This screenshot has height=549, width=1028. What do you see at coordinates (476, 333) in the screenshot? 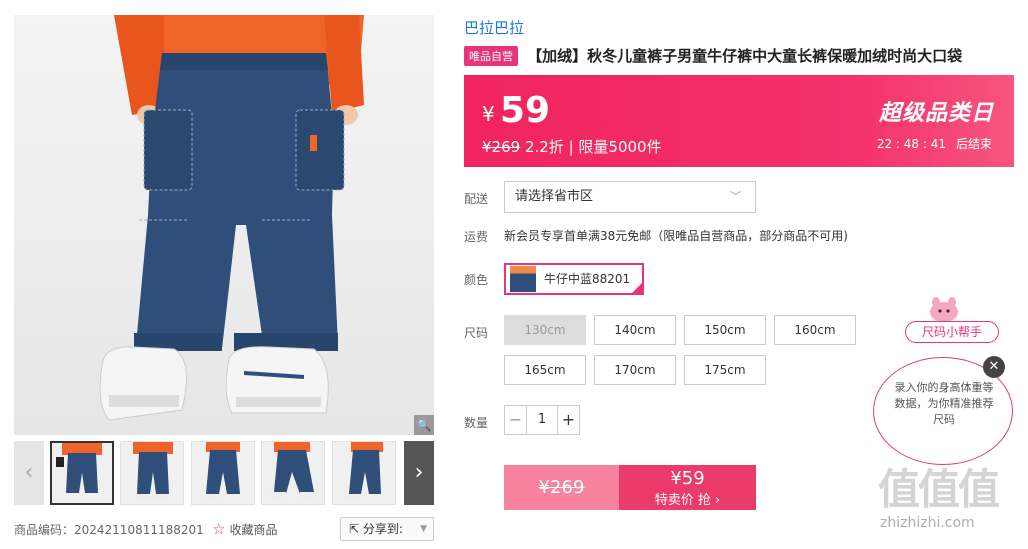
I see `size-label: 尺码` at bounding box center [476, 333].